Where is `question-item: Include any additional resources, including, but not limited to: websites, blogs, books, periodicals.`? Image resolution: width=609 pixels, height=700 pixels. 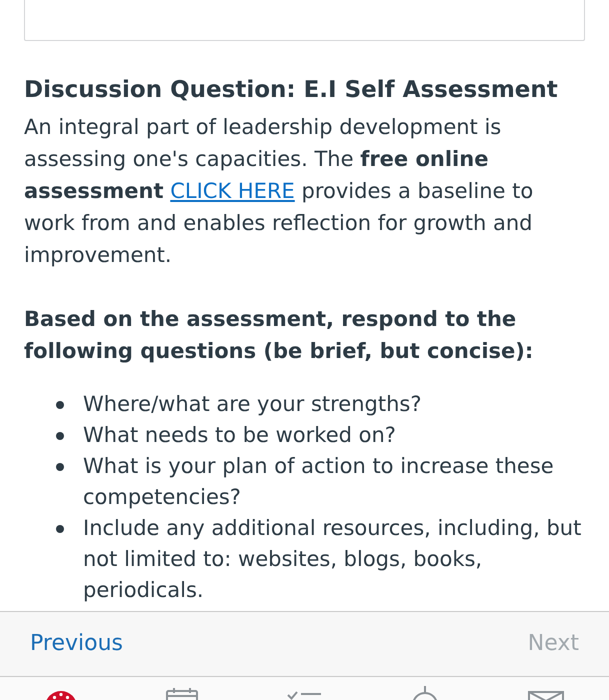 question-item: Include any additional resources, including, but not limited to: websites, blogs, books, periodicals. is located at coordinates (332, 559).